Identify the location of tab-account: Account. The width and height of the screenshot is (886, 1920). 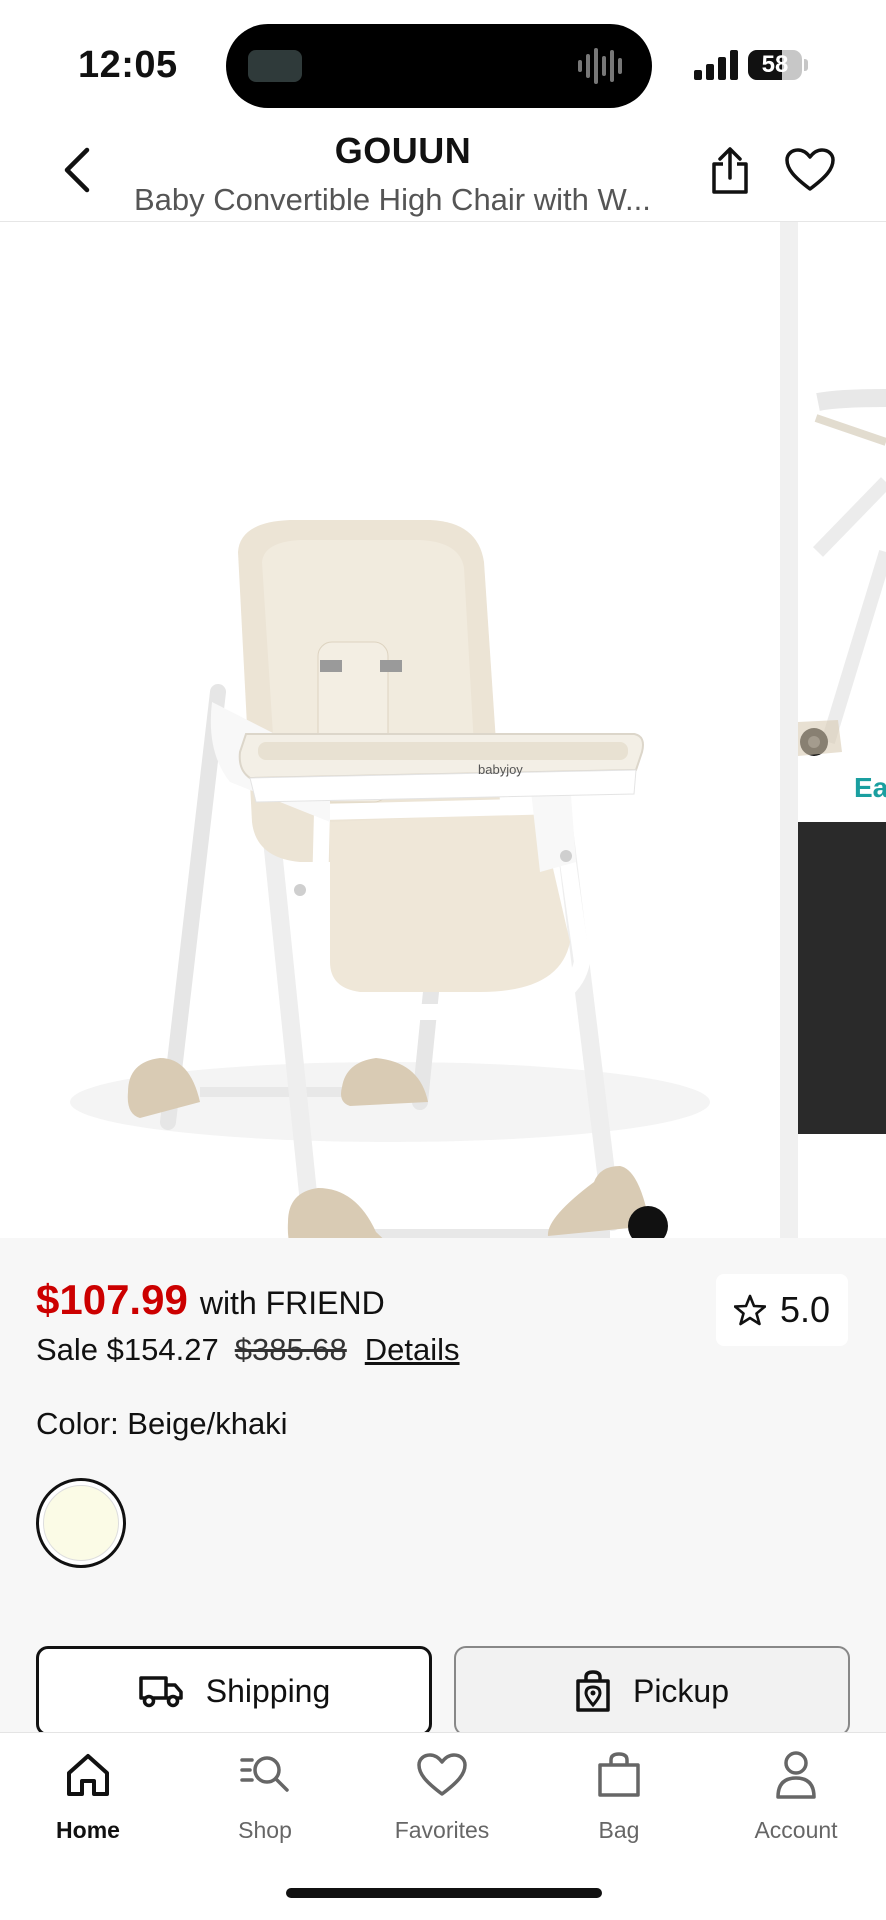
(796, 1802).